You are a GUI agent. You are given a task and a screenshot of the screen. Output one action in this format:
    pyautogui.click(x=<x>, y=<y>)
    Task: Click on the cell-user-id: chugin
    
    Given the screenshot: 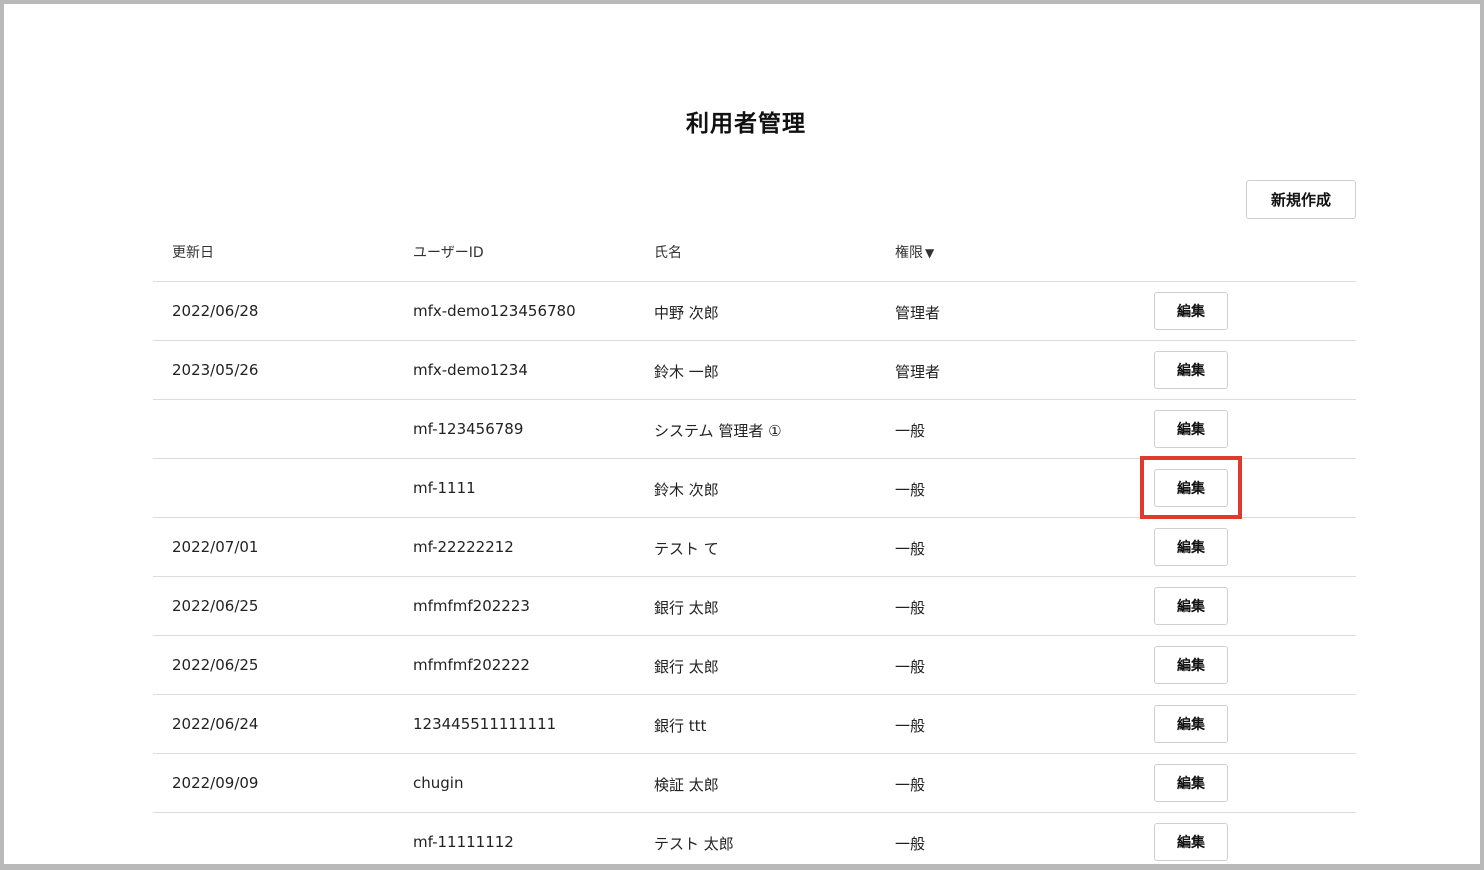 What is the action you would take?
    pyautogui.click(x=438, y=783)
    